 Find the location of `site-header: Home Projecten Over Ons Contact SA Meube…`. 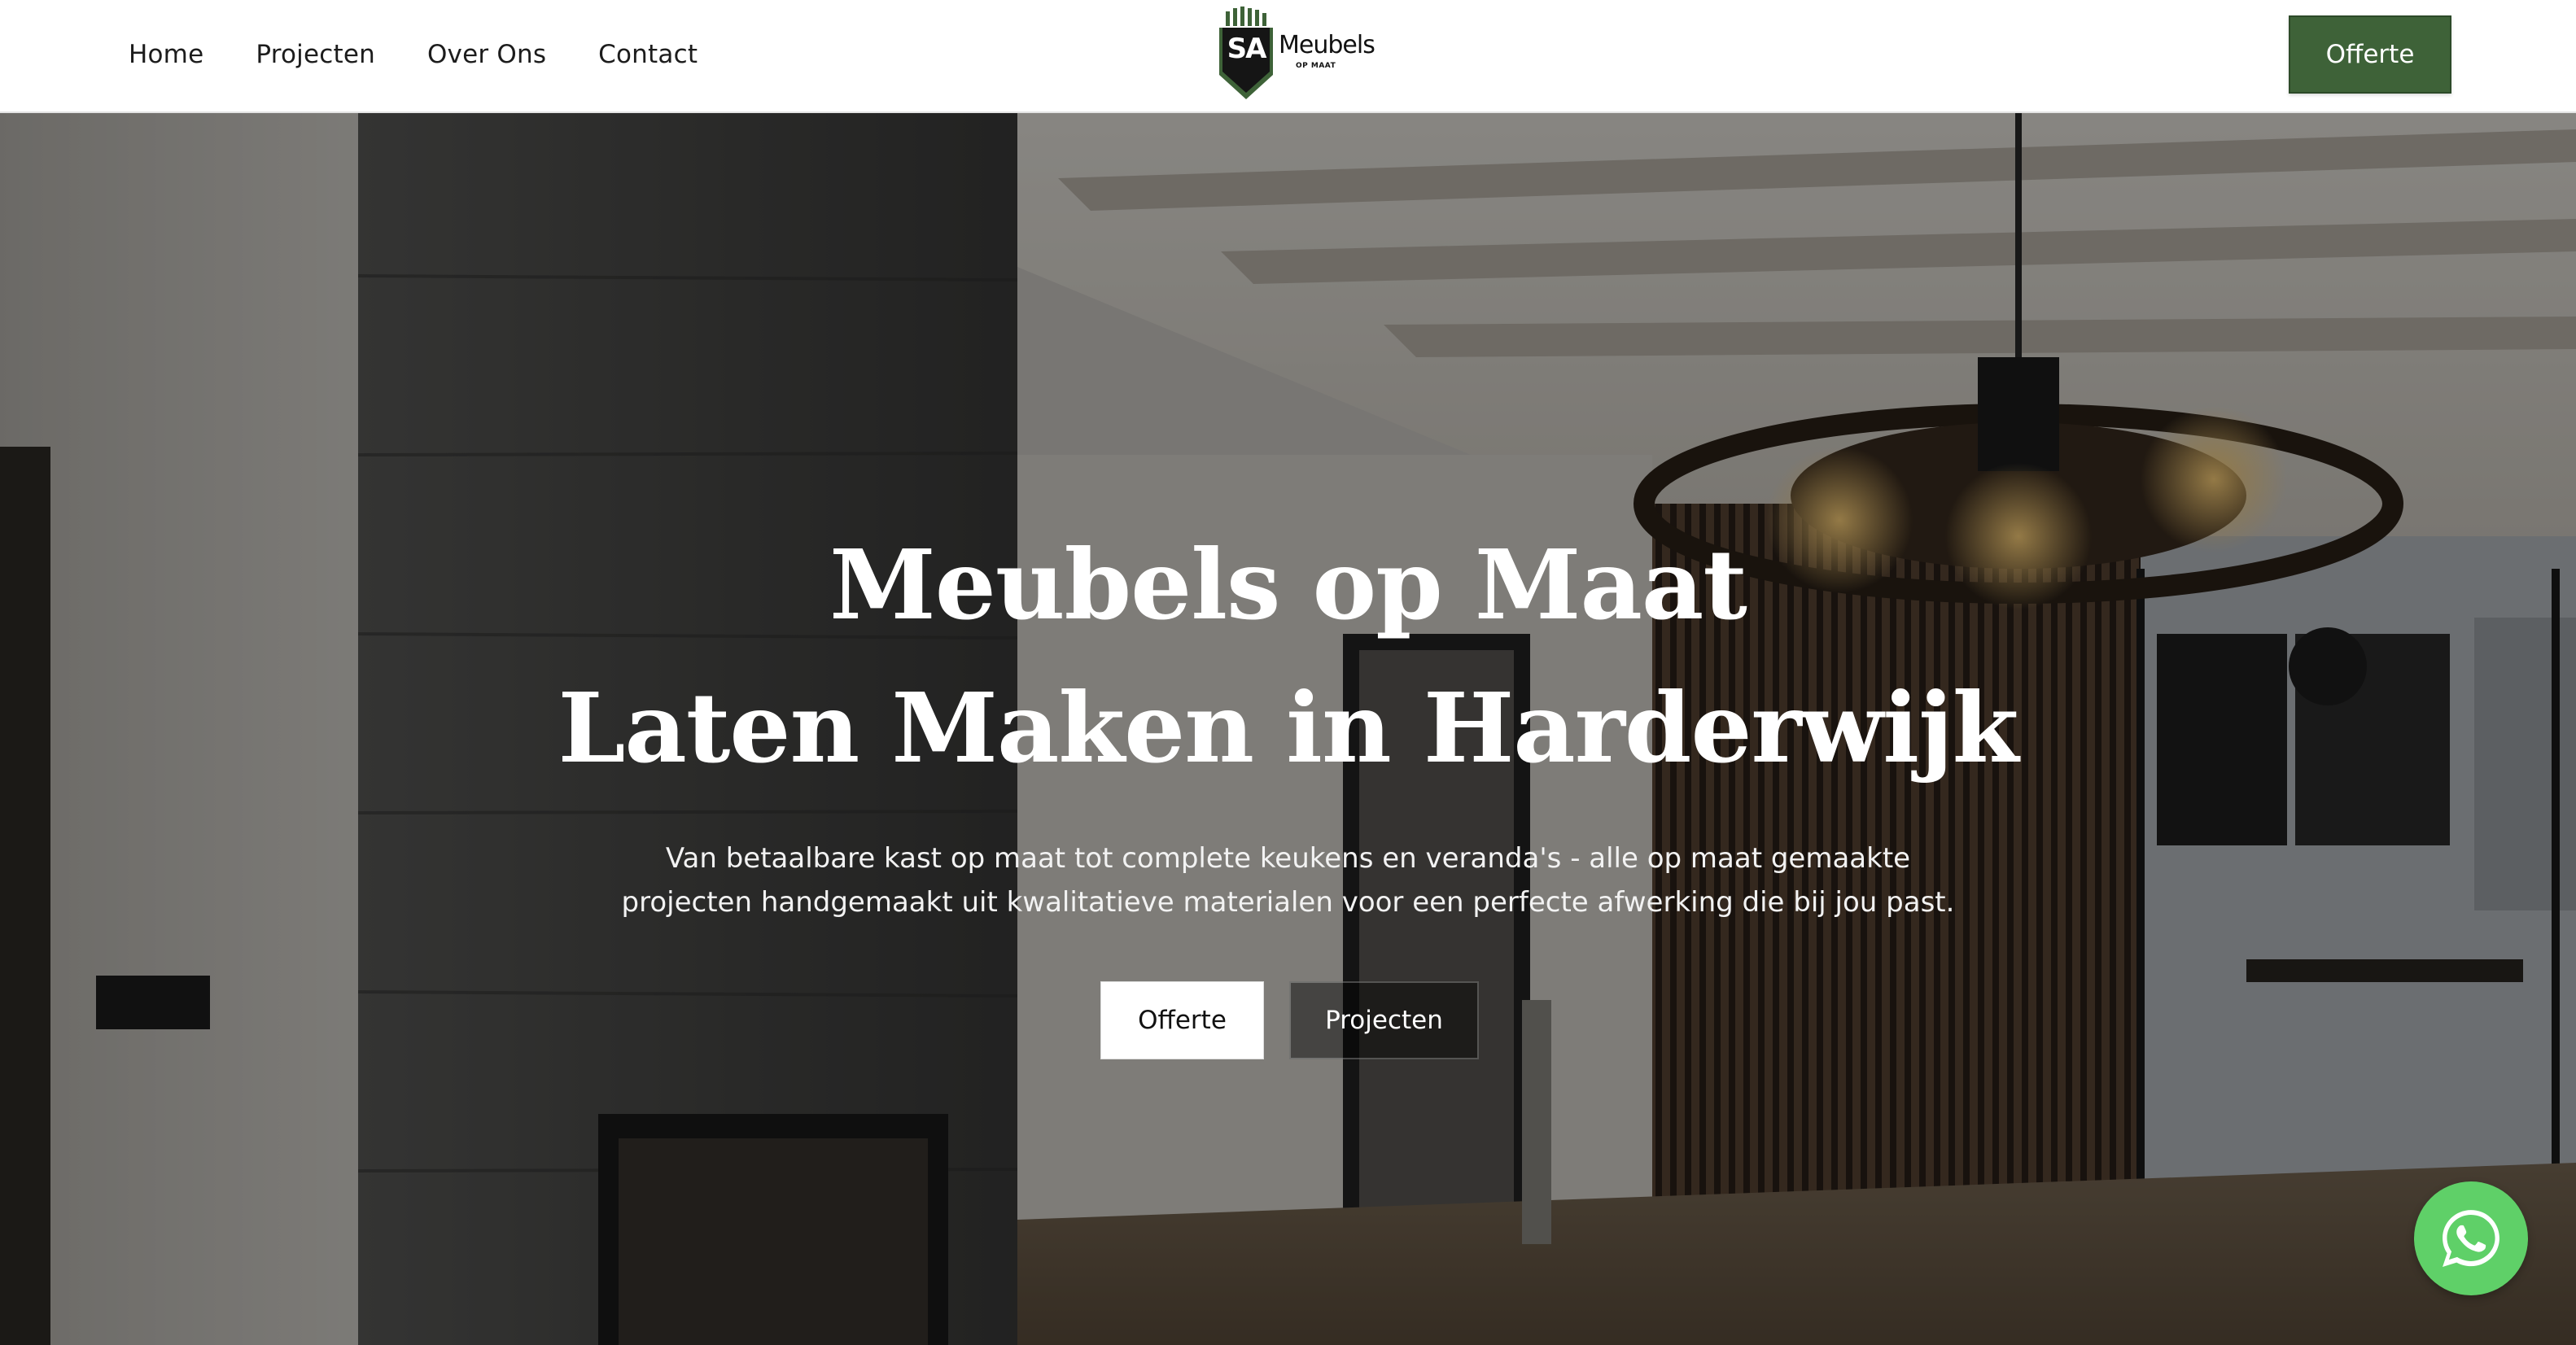

site-header: Home Projecten Over Ons Contact SA Meube… is located at coordinates (1288, 56).